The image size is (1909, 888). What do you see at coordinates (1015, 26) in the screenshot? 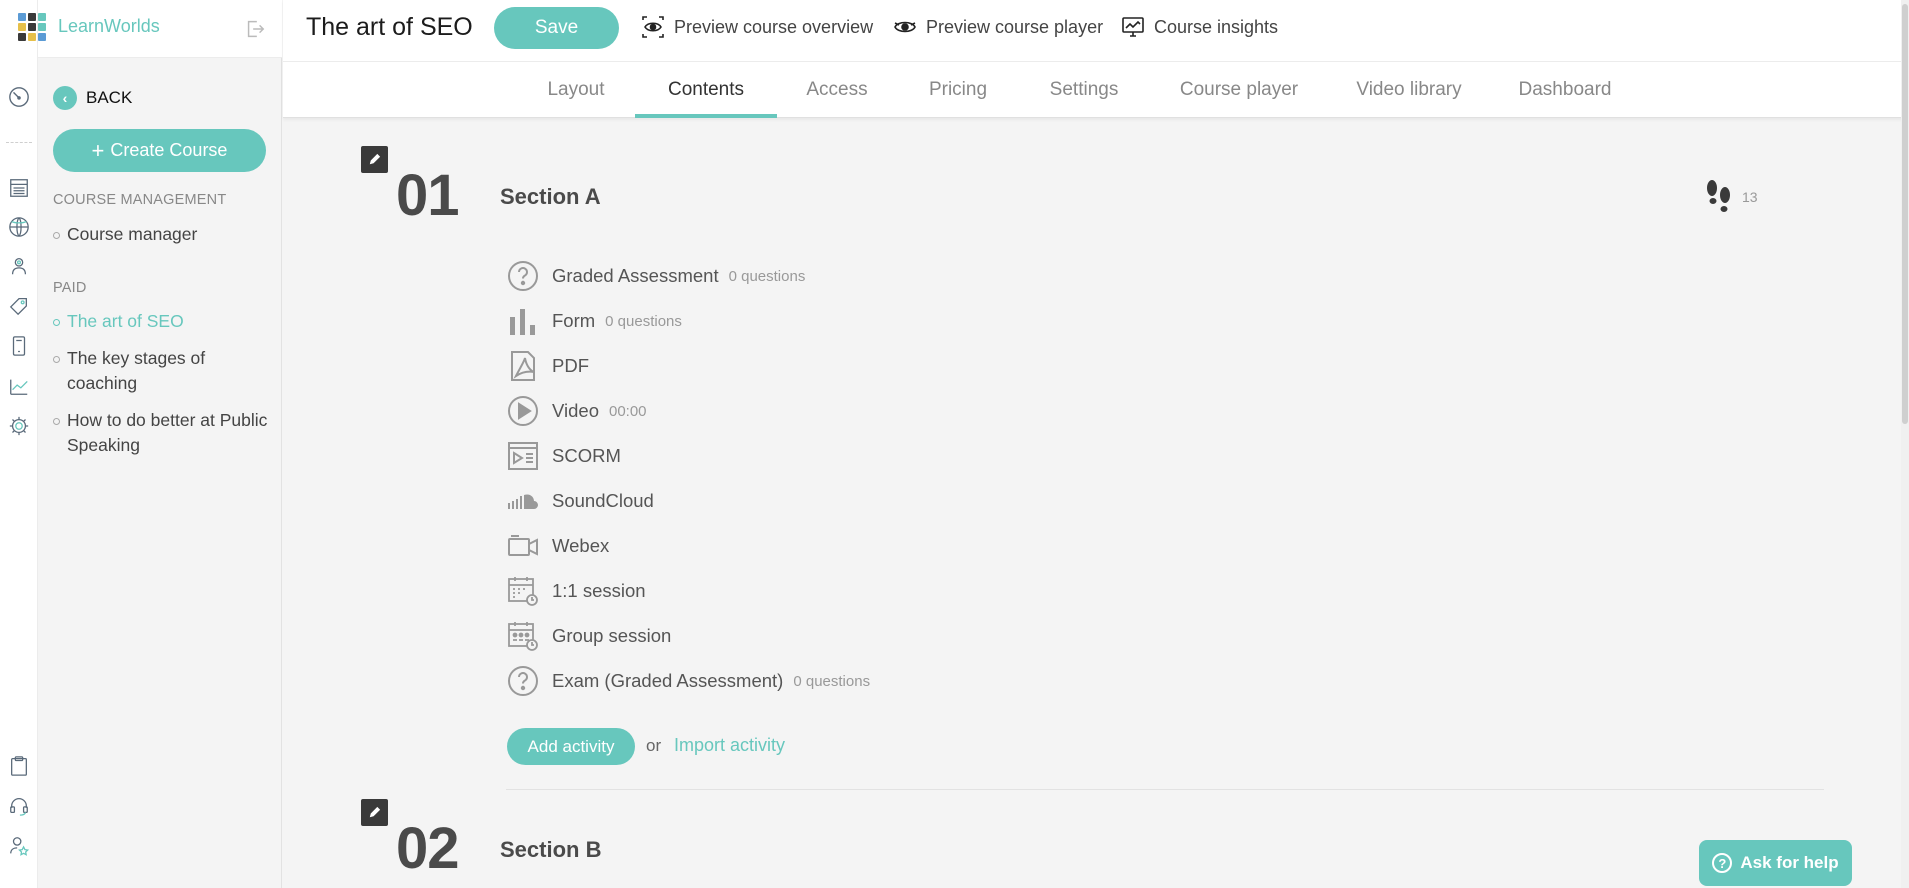
I see `preview-course-player-label: Preview course player` at bounding box center [1015, 26].